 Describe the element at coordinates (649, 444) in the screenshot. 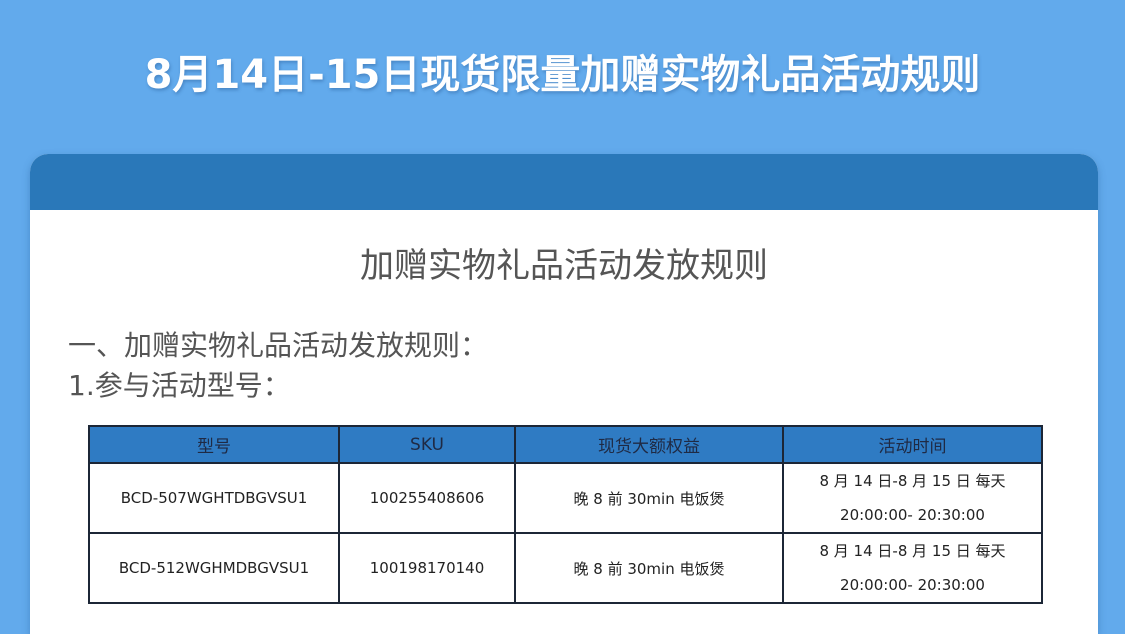

I see `column-header-benefit: 现货大额权益` at that location.